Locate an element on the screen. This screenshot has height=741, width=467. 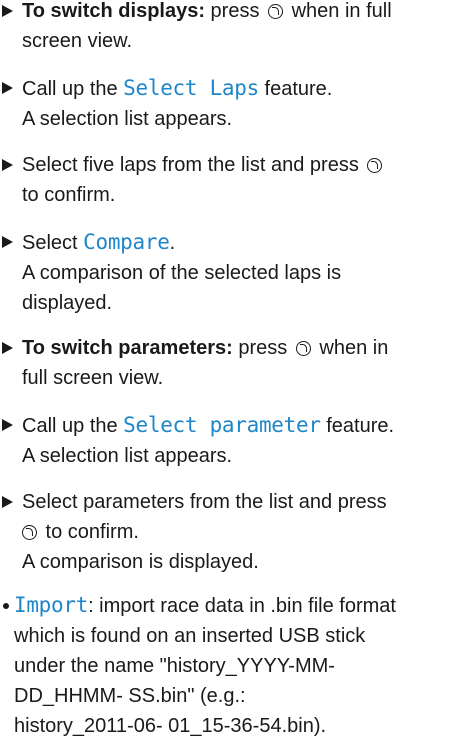
step-text: Select is located at coordinates (53, 243).